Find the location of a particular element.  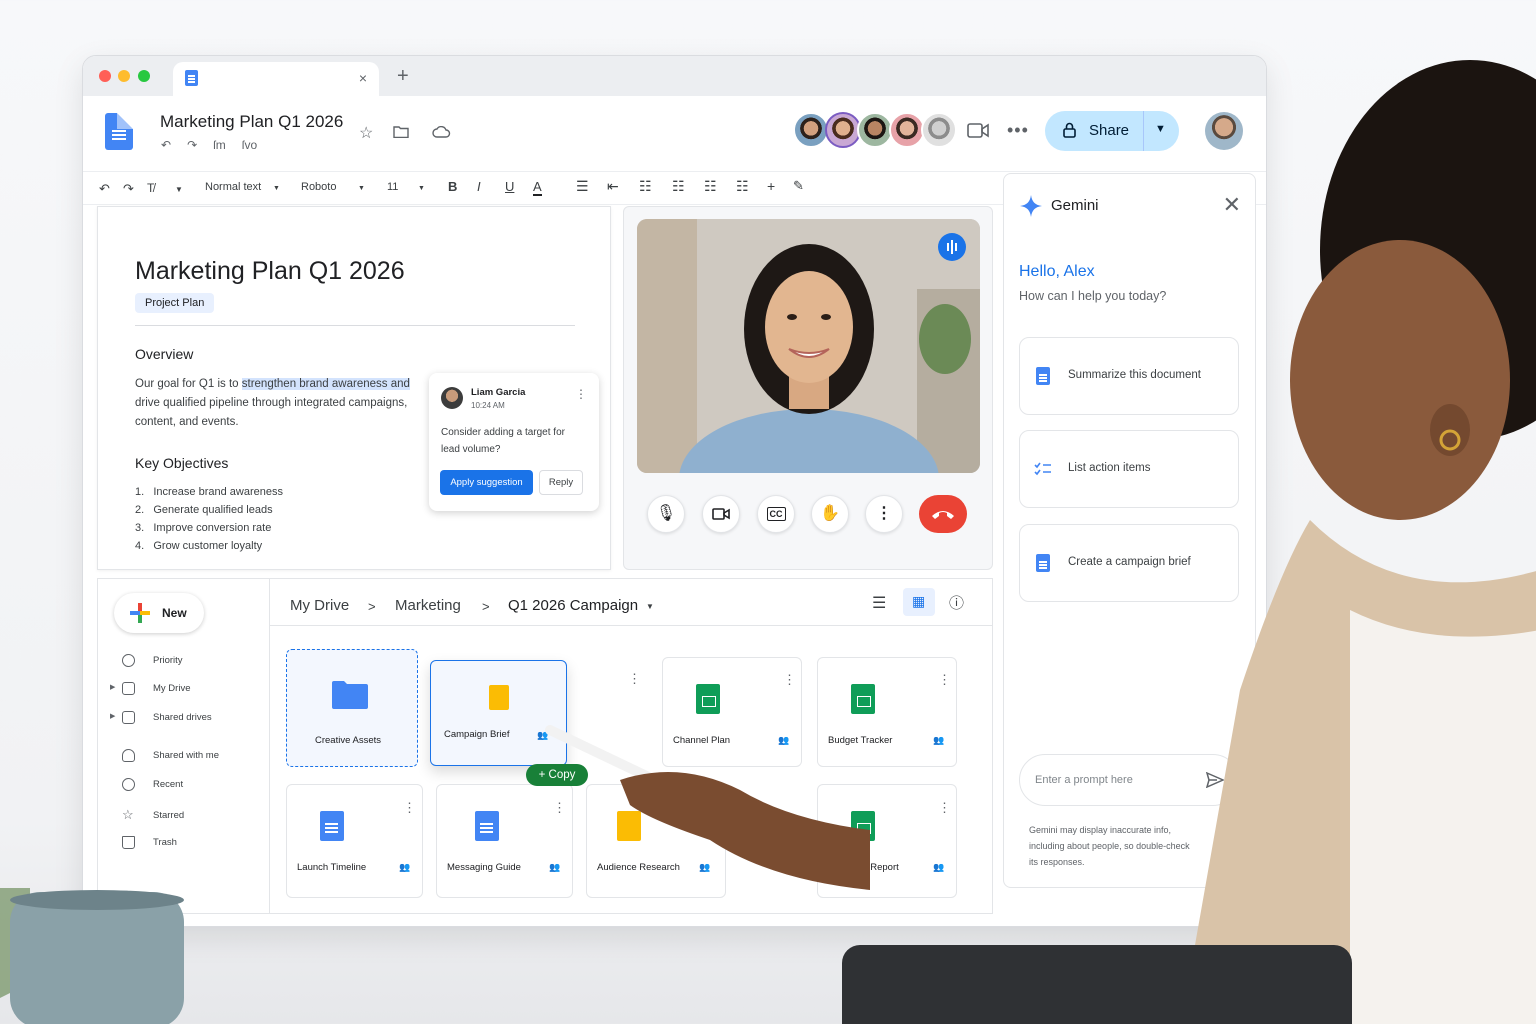

speaking-indicator-icon is located at coordinates (952, 247).